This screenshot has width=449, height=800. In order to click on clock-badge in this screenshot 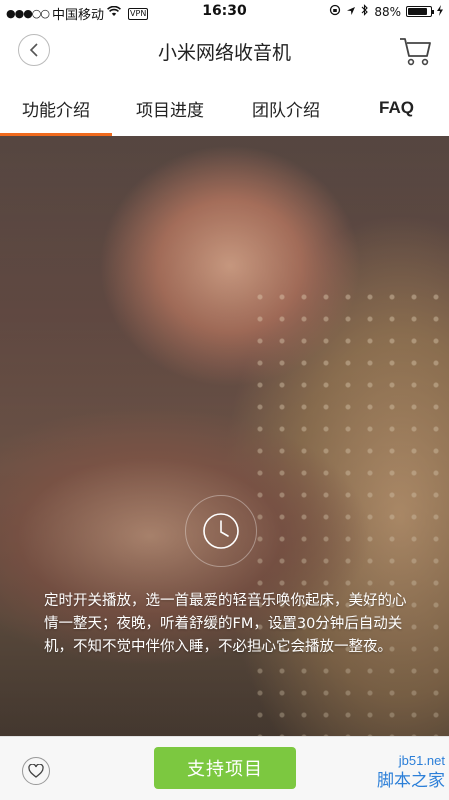, I will do `click(221, 531)`.